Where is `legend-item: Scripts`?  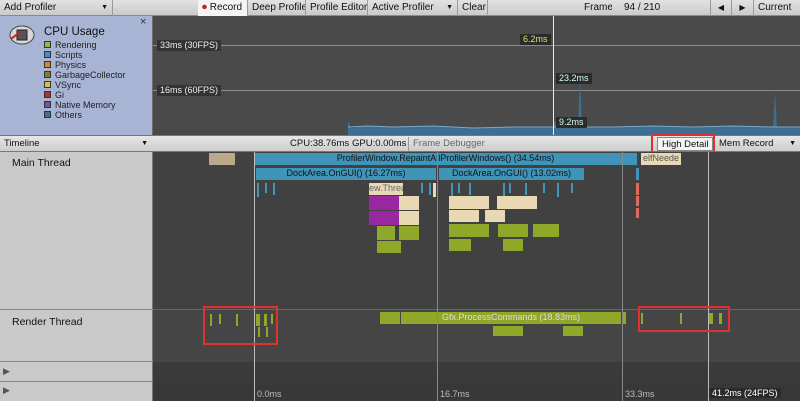 legend-item: Scripts is located at coordinates (63, 55).